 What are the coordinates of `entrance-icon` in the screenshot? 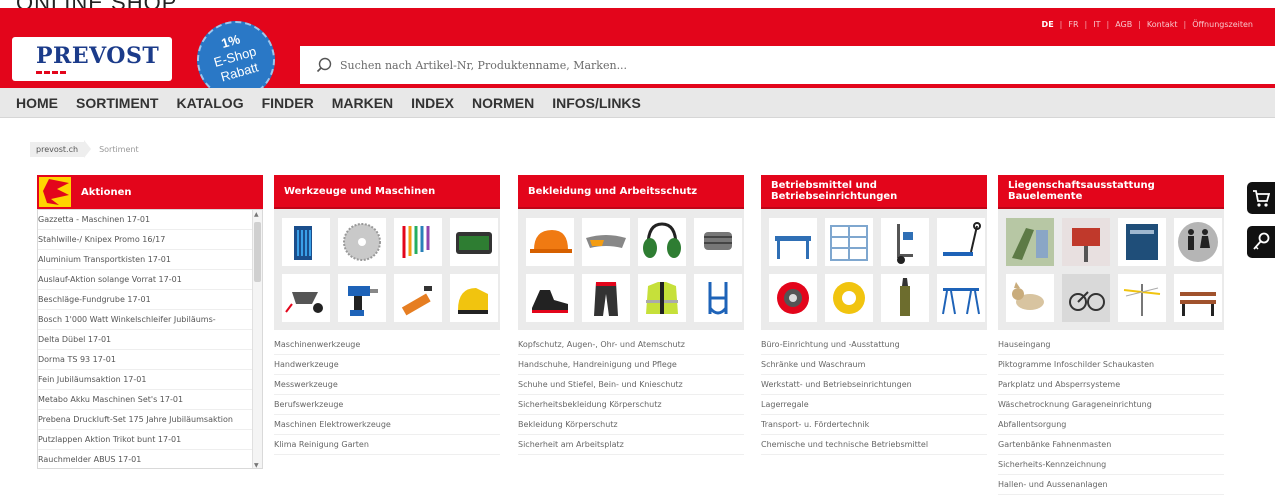 It's located at (1030, 242).